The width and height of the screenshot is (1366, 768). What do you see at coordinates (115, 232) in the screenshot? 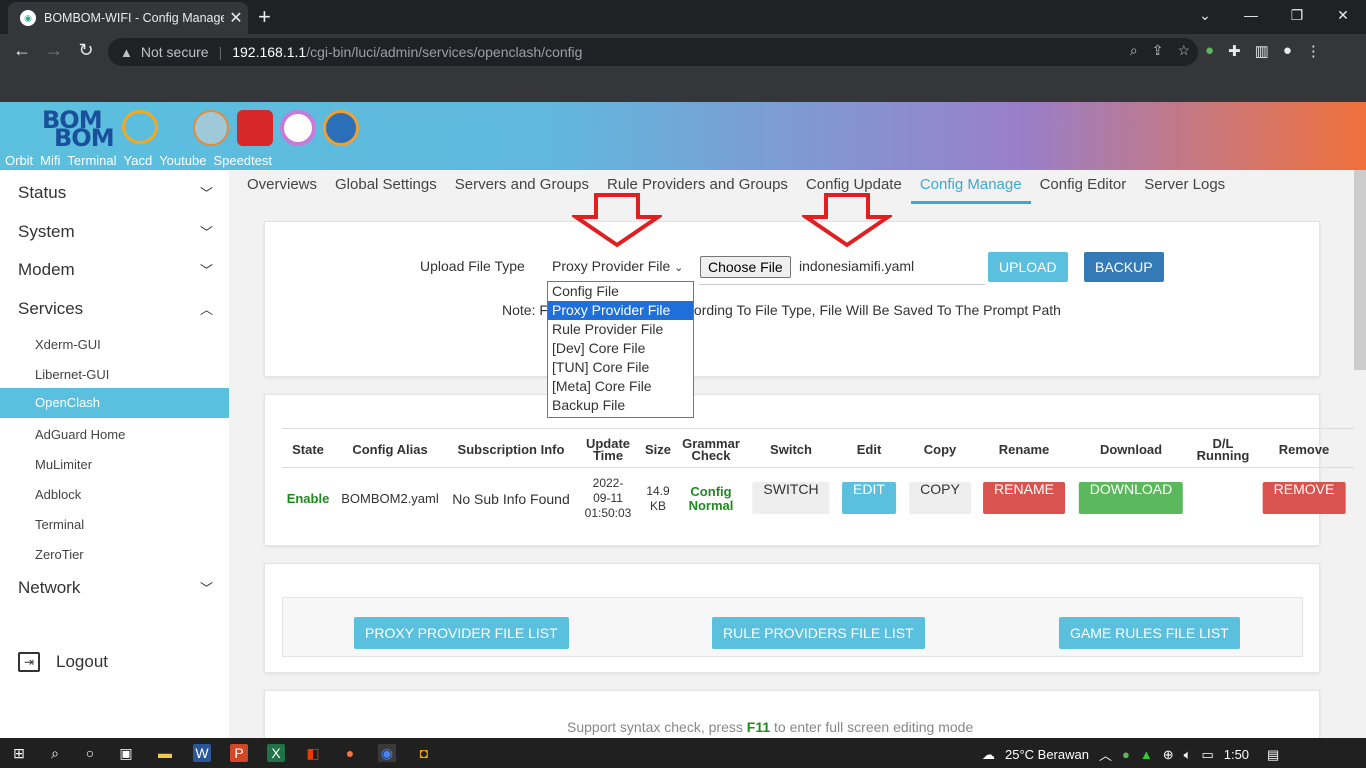
I see `sidebar-item-system: System ﹀` at bounding box center [115, 232].